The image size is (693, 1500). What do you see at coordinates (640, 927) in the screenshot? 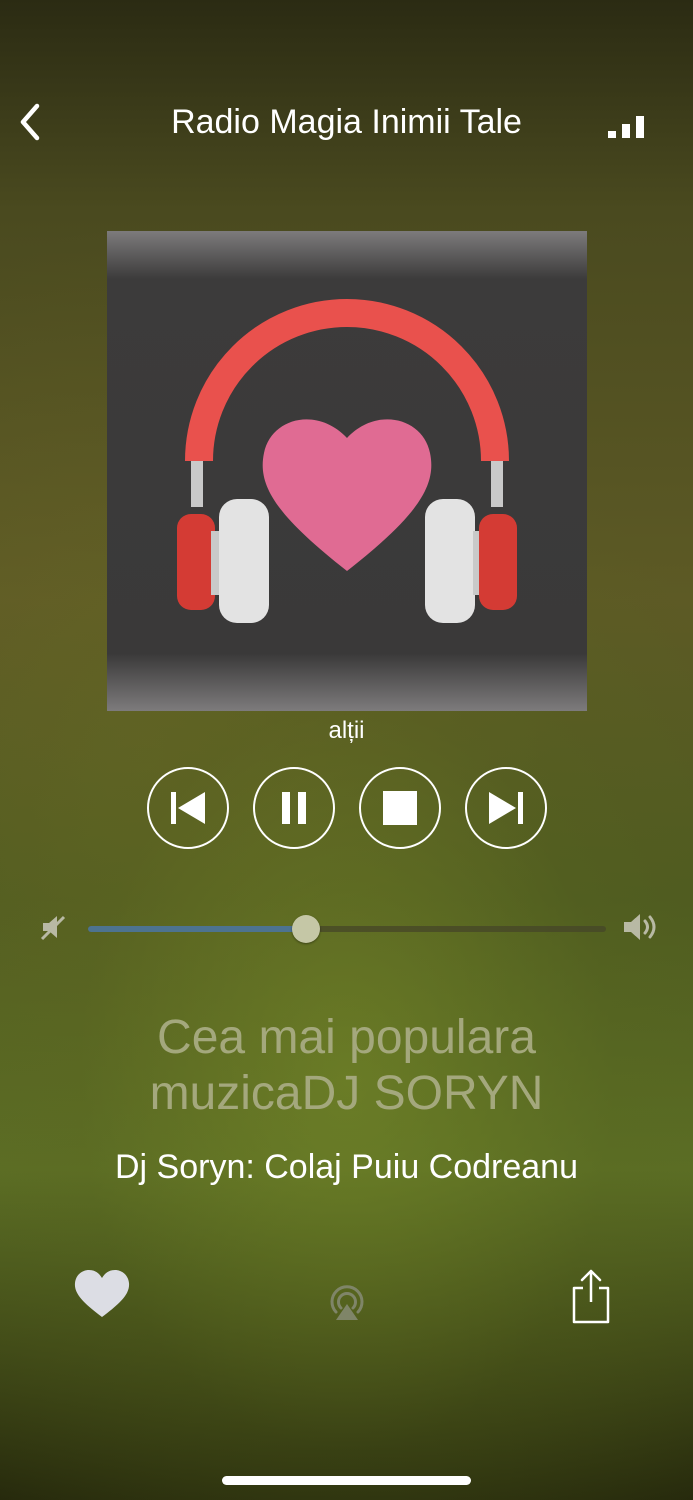
I see `volume-high-icon` at bounding box center [640, 927].